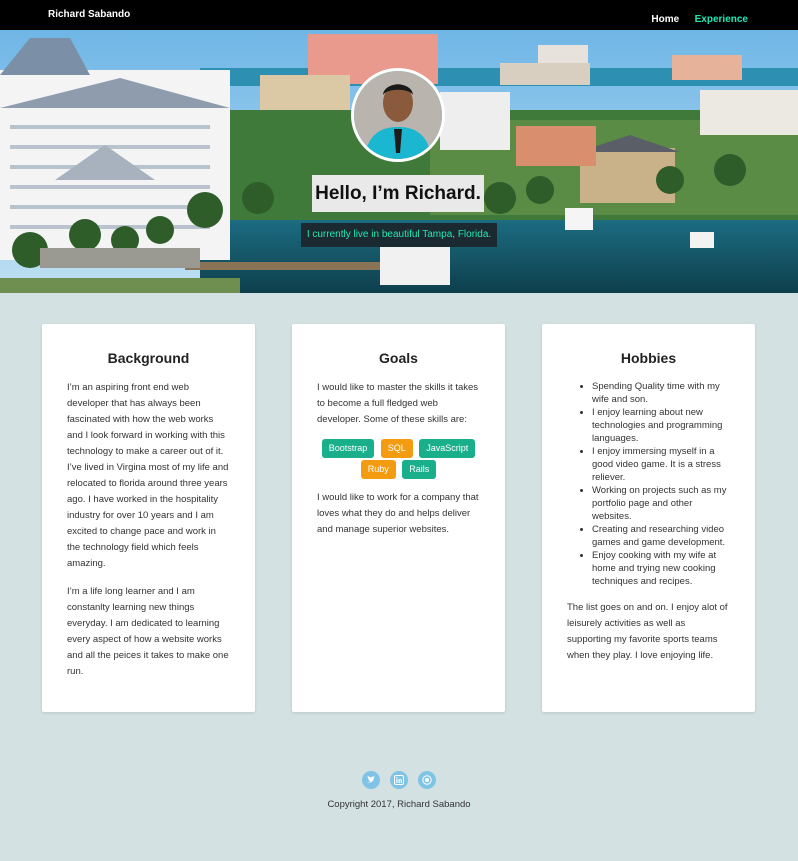 The height and width of the screenshot is (861, 798). What do you see at coordinates (399, 15) in the screenshot?
I see `top-navbar: Richard Sabando Home Experience` at bounding box center [399, 15].